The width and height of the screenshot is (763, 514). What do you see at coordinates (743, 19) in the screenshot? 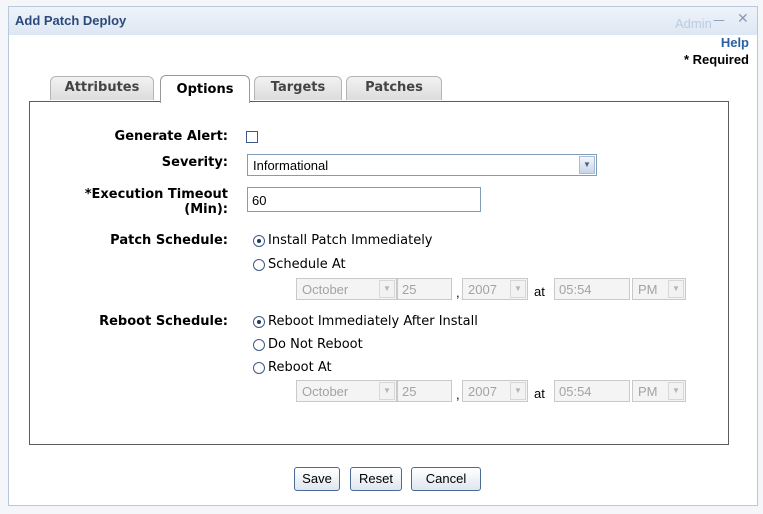
I see `close-icon: ✕` at bounding box center [743, 19].